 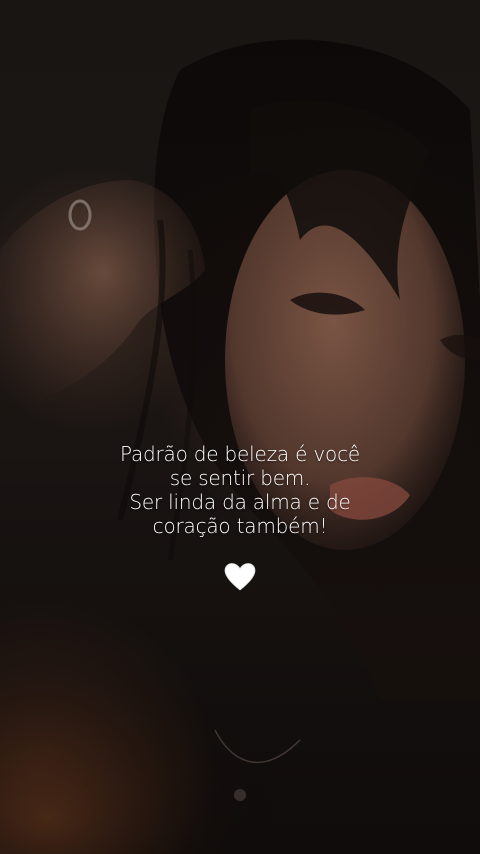 What do you see at coordinates (240, 526) in the screenshot?
I see `quote-line-4: coração também!` at bounding box center [240, 526].